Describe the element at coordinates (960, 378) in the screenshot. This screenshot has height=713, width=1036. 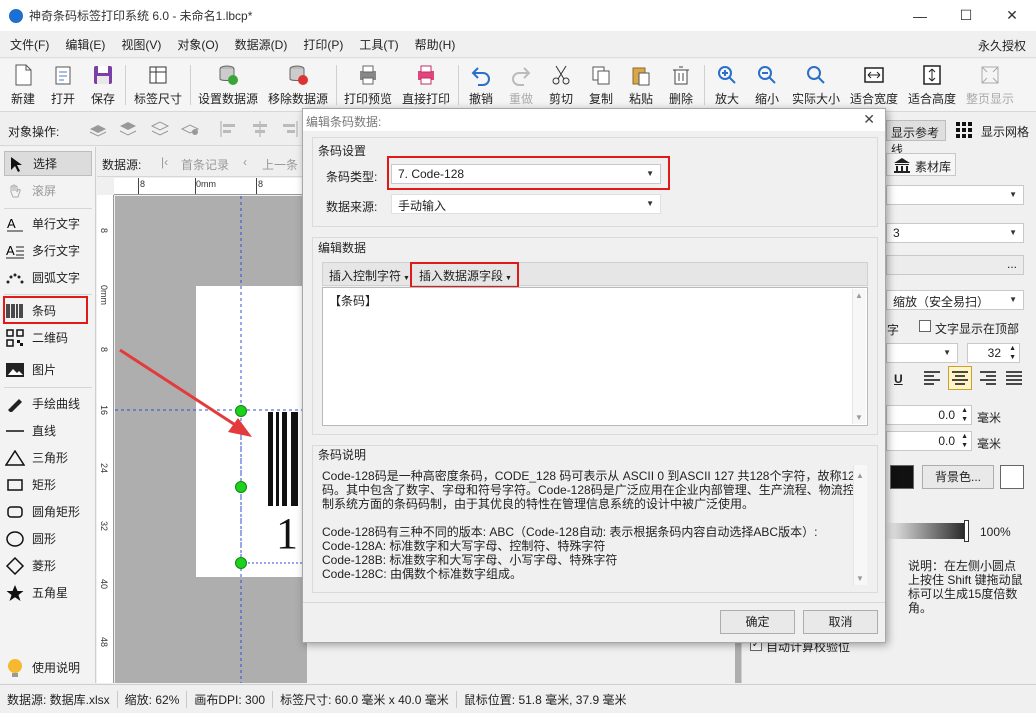
I see `align-center-text-icon` at that location.